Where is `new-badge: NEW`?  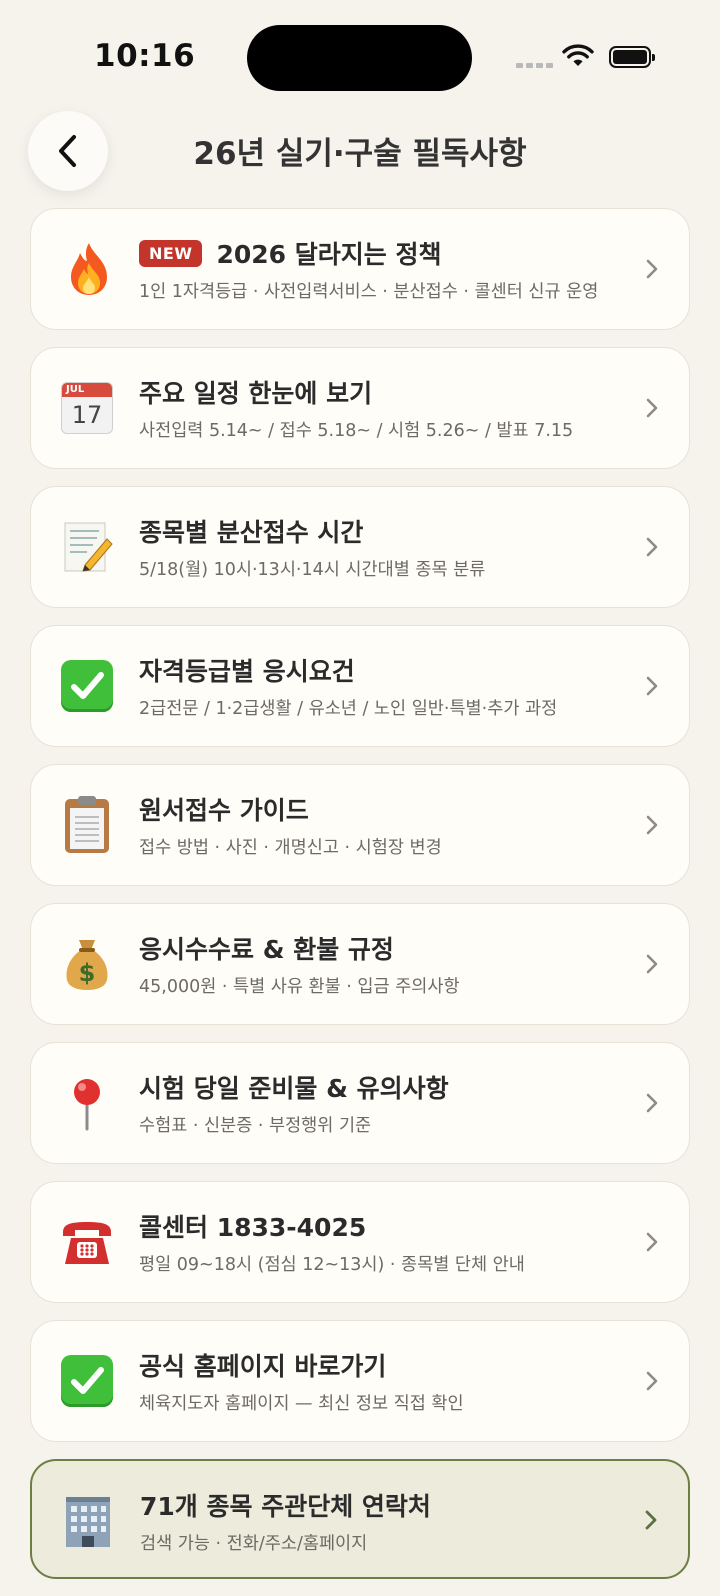 new-badge: NEW is located at coordinates (171, 253).